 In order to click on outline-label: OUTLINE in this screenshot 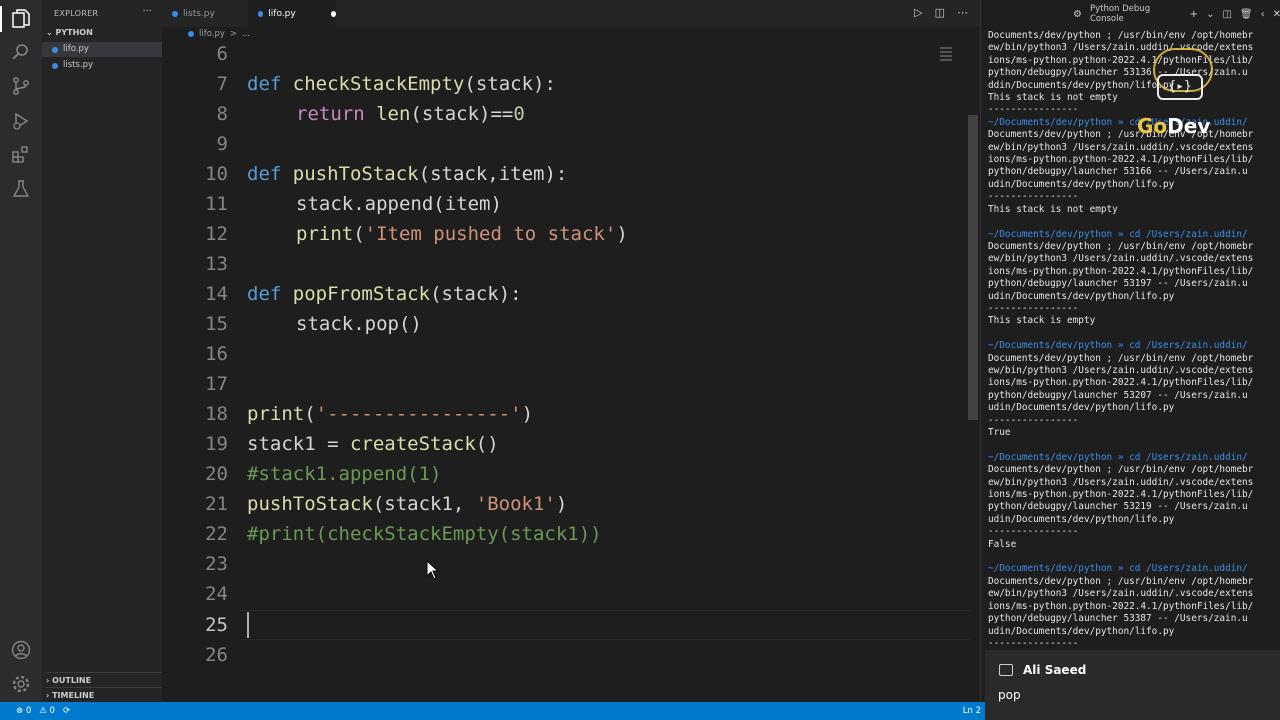, I will do `click(72, 680)`.